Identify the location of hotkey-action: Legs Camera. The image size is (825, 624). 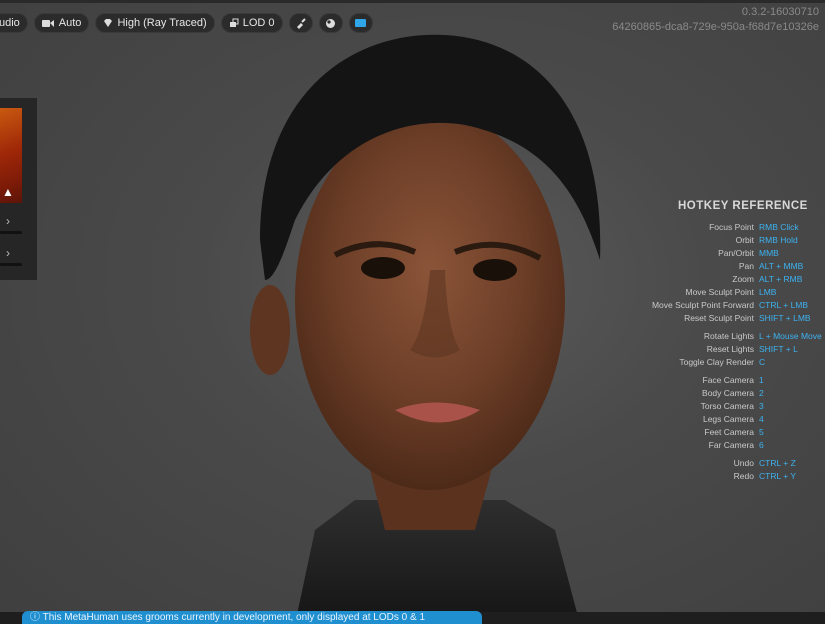
(728, 419).